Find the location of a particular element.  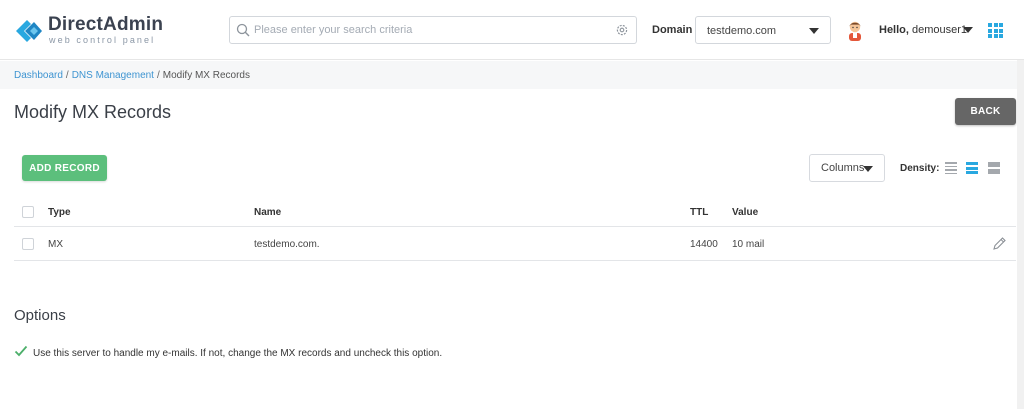

density-label: Density: is located at coordinates (920, 168).